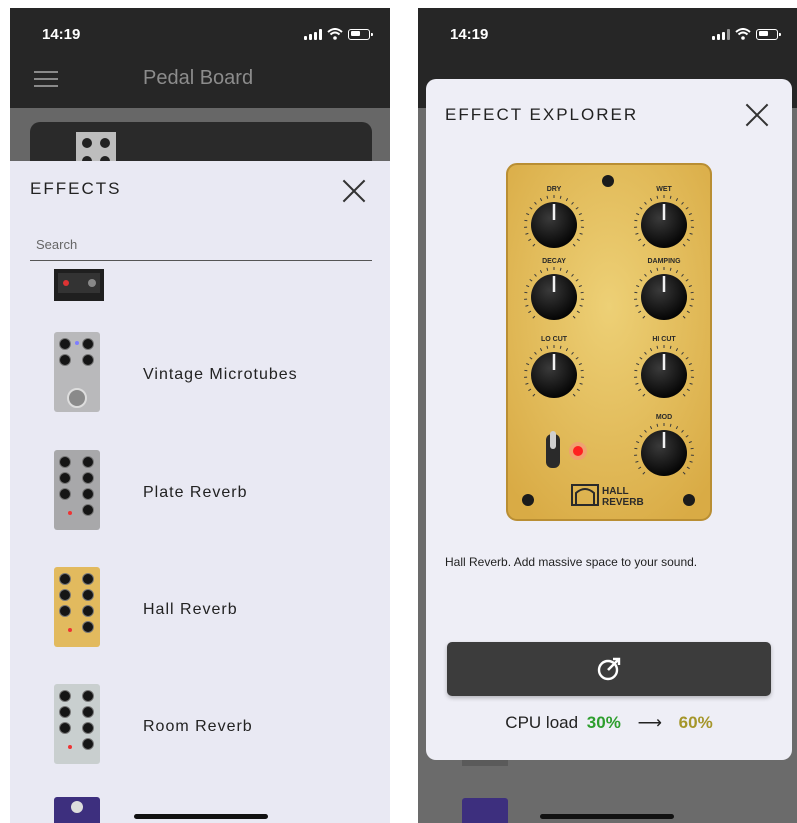 Image resolution: width=797 pixels, height=823 pixels. Describe the element at coordinates (695, 722) in the screenshot. I see `cpu-to: 60%` at that location.